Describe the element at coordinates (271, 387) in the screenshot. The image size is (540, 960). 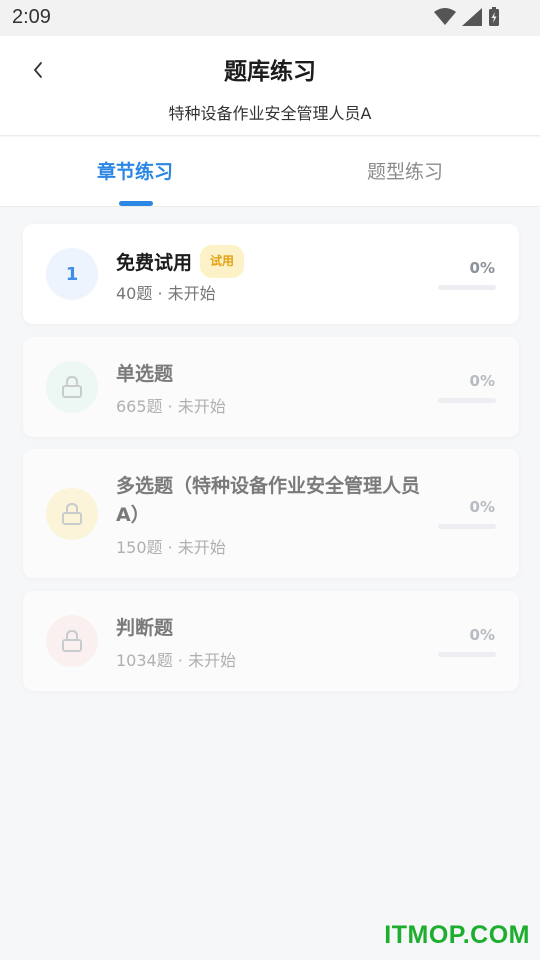
I see `chapter-card-single-choice: 单选题 665题 · 未开始 0%` at that location.